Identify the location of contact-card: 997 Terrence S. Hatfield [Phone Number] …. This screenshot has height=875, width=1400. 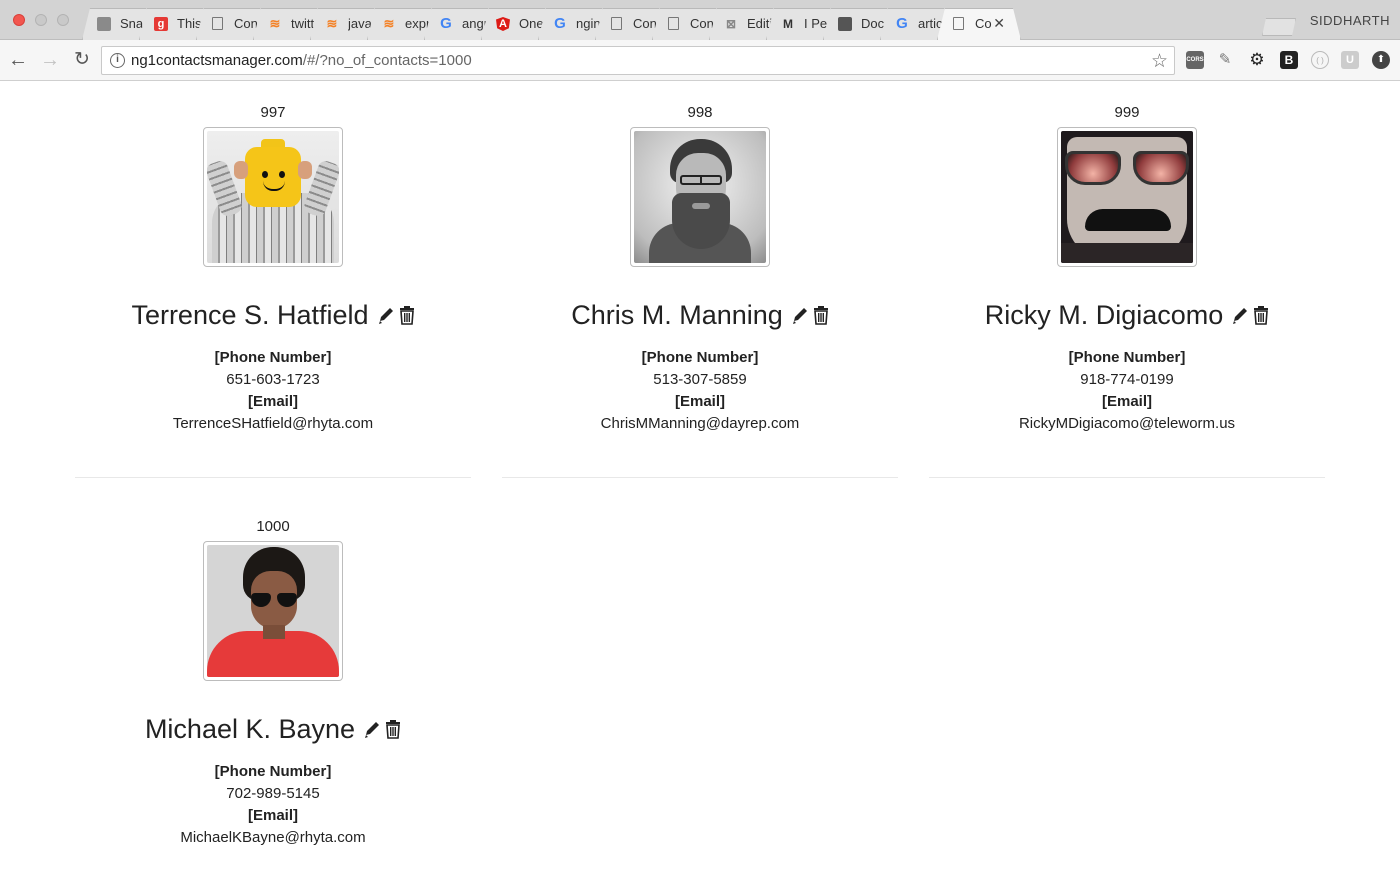
(273, 258).